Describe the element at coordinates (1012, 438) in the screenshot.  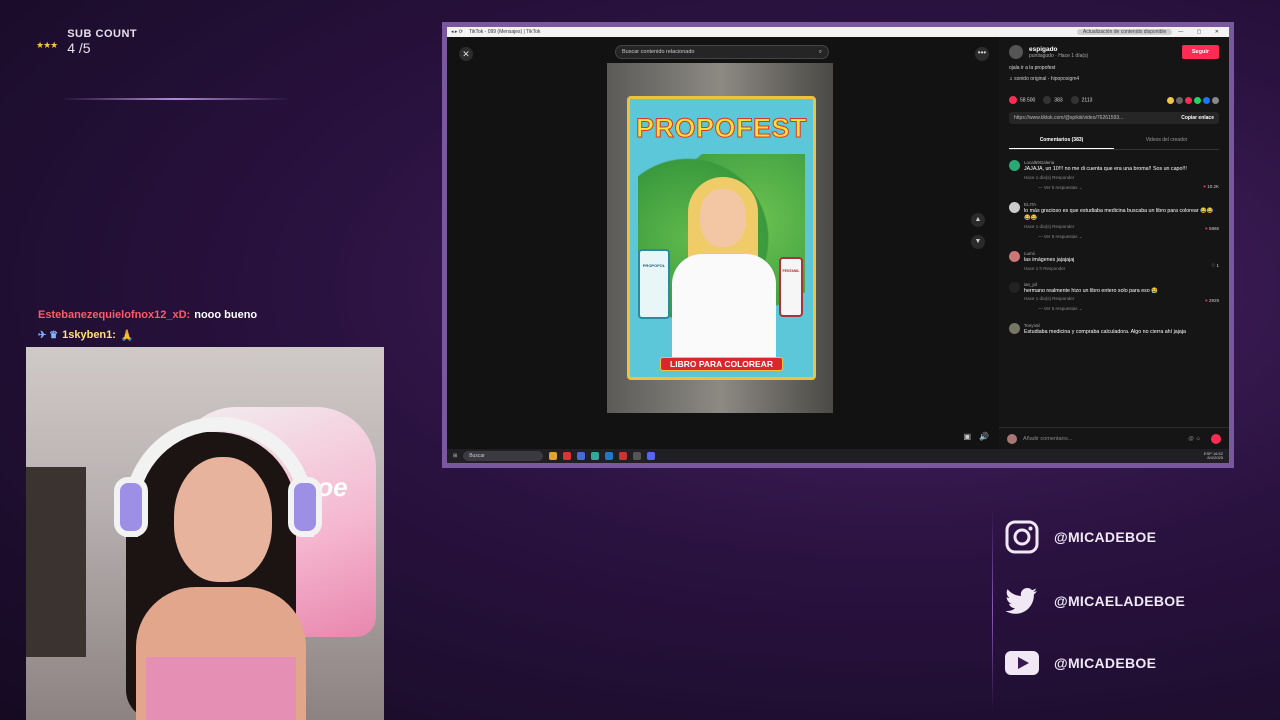
I see `user-avatar` at that location.